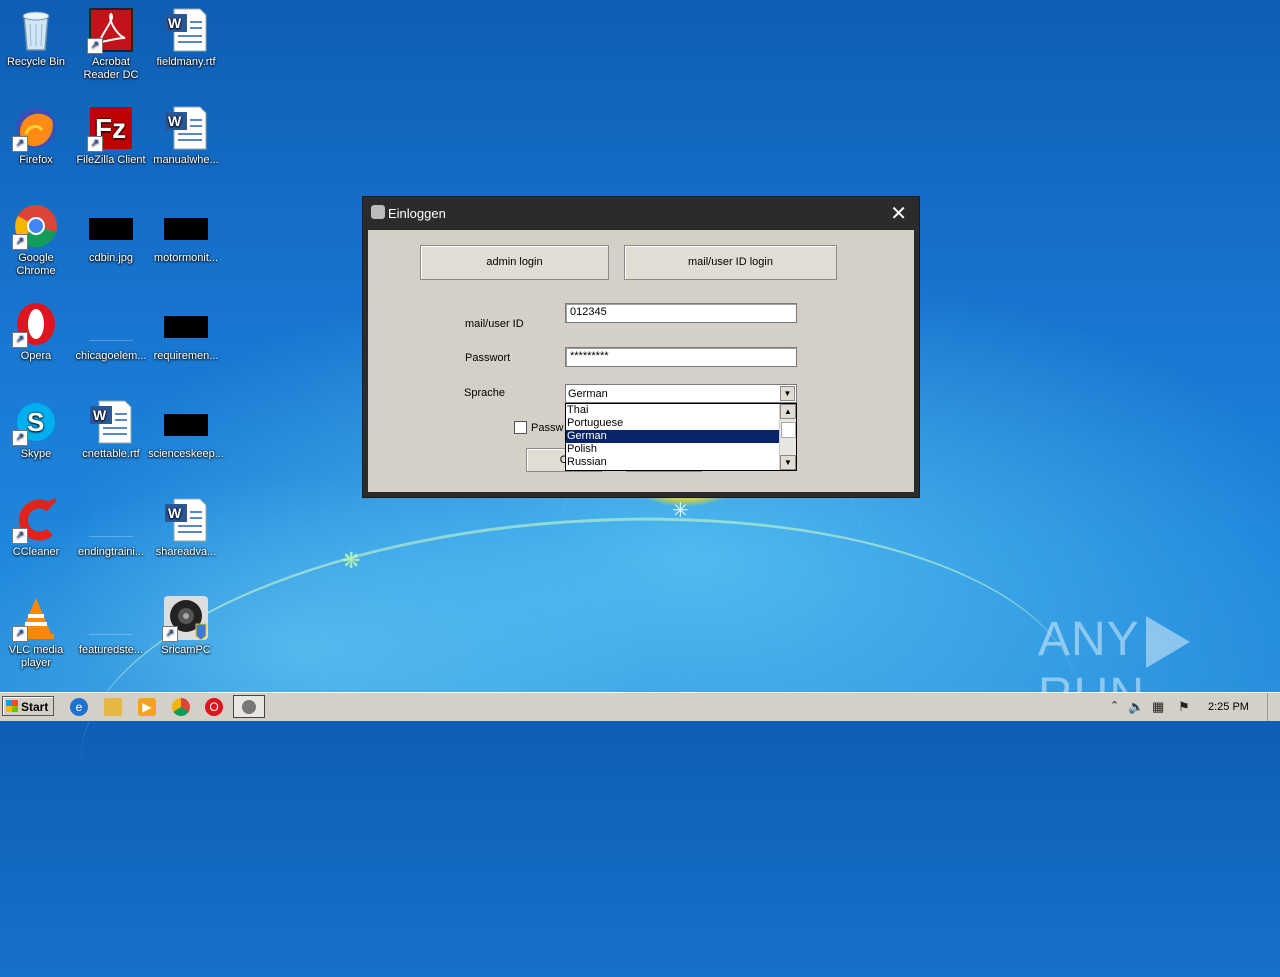 The image size is (1280, 977). I want to click on windows-logo-icon, so click(12, 706).